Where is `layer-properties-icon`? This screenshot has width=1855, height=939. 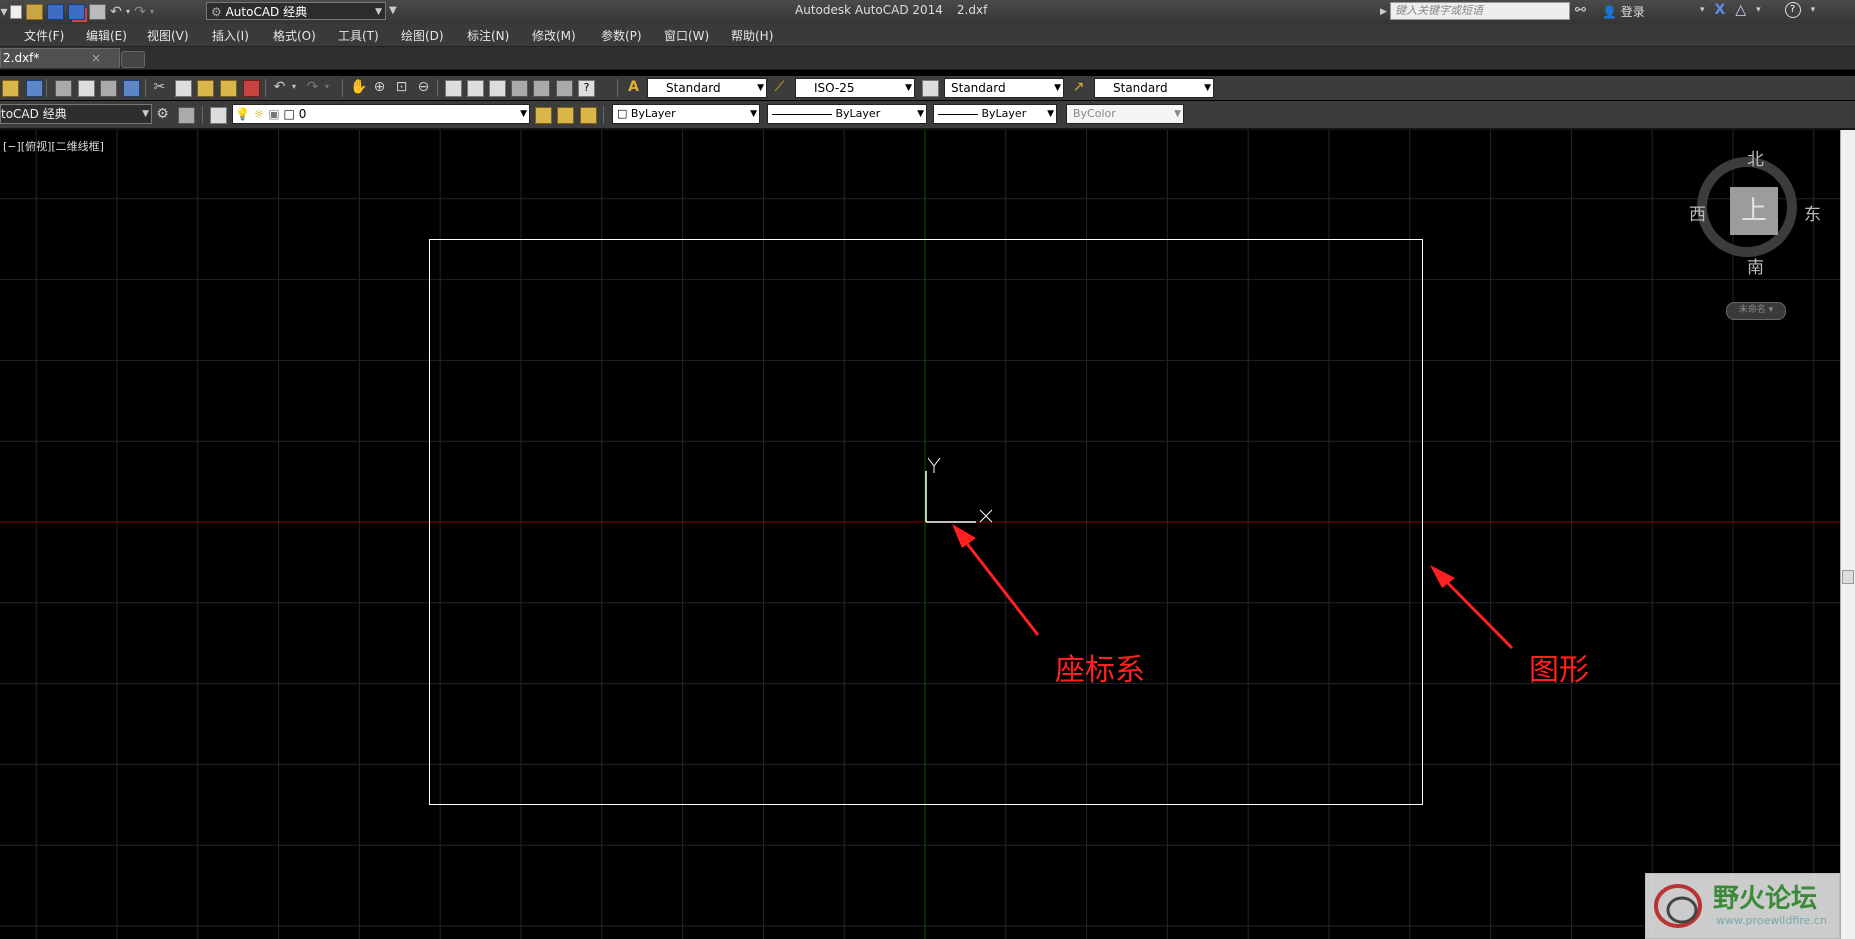
layer-properties-icon is located at coordinates (218, 115).